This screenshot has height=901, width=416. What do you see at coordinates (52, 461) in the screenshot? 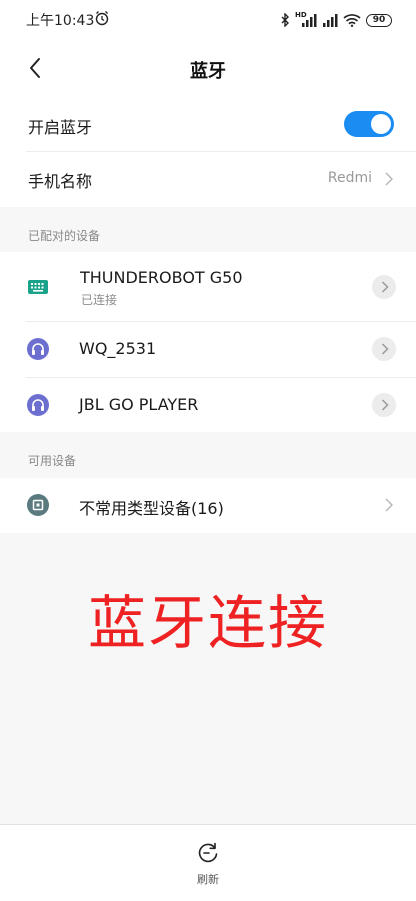
I see `available-section-title: 可用设备` at bounding box center [52, 461].